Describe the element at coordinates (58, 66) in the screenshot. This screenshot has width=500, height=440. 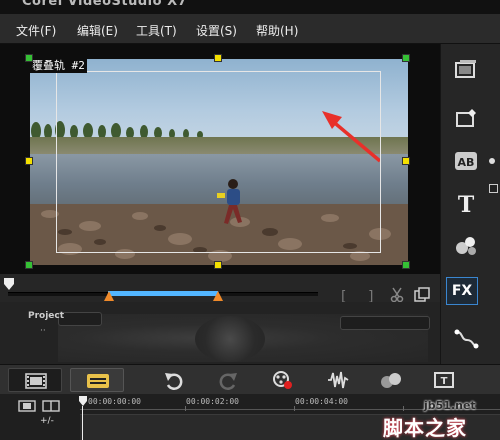
I see `overlay-track-label: 覆叠轨 #2` at that location.